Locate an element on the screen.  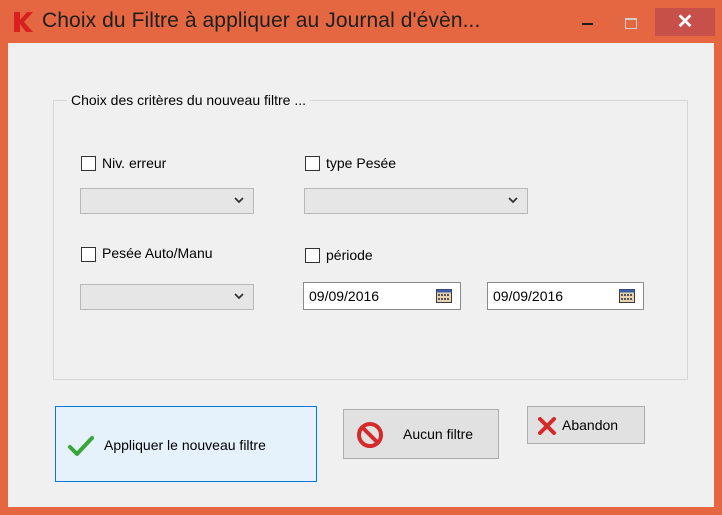
no-entry-icon is located at coordinates (370, 435).